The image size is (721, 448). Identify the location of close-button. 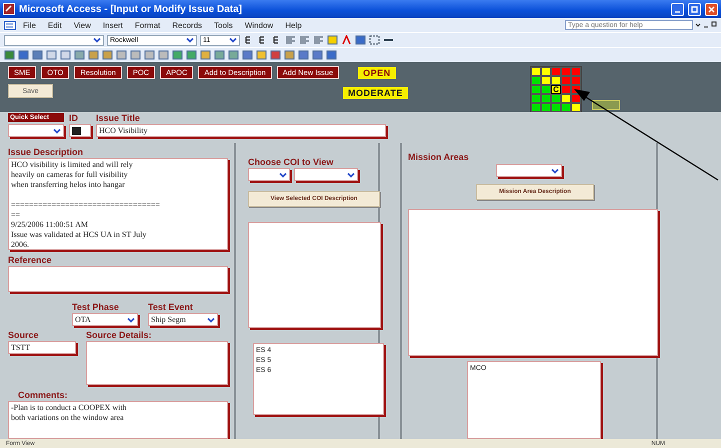
(711, 9).